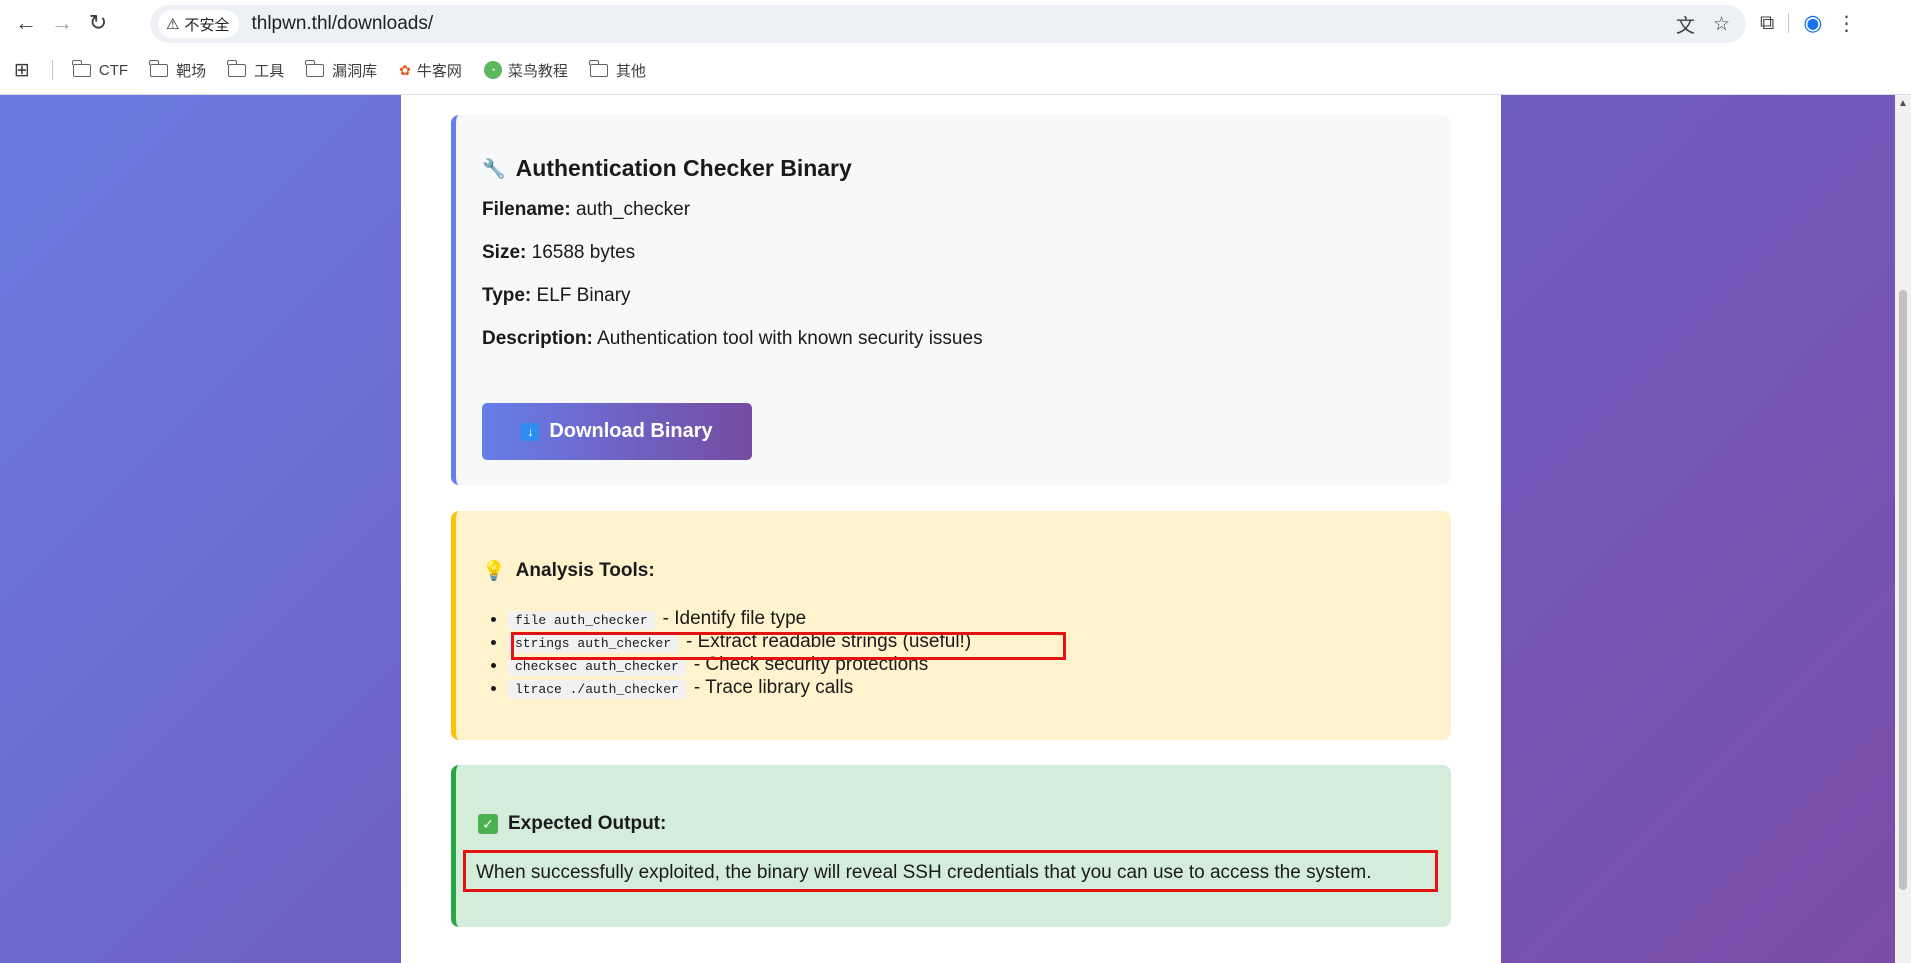 The height and width of the screenshot is (963, 1911). Describe the element at coordinates (439, 71) in the screenshot. I see `bookmark-label: 牛客网` at that location.